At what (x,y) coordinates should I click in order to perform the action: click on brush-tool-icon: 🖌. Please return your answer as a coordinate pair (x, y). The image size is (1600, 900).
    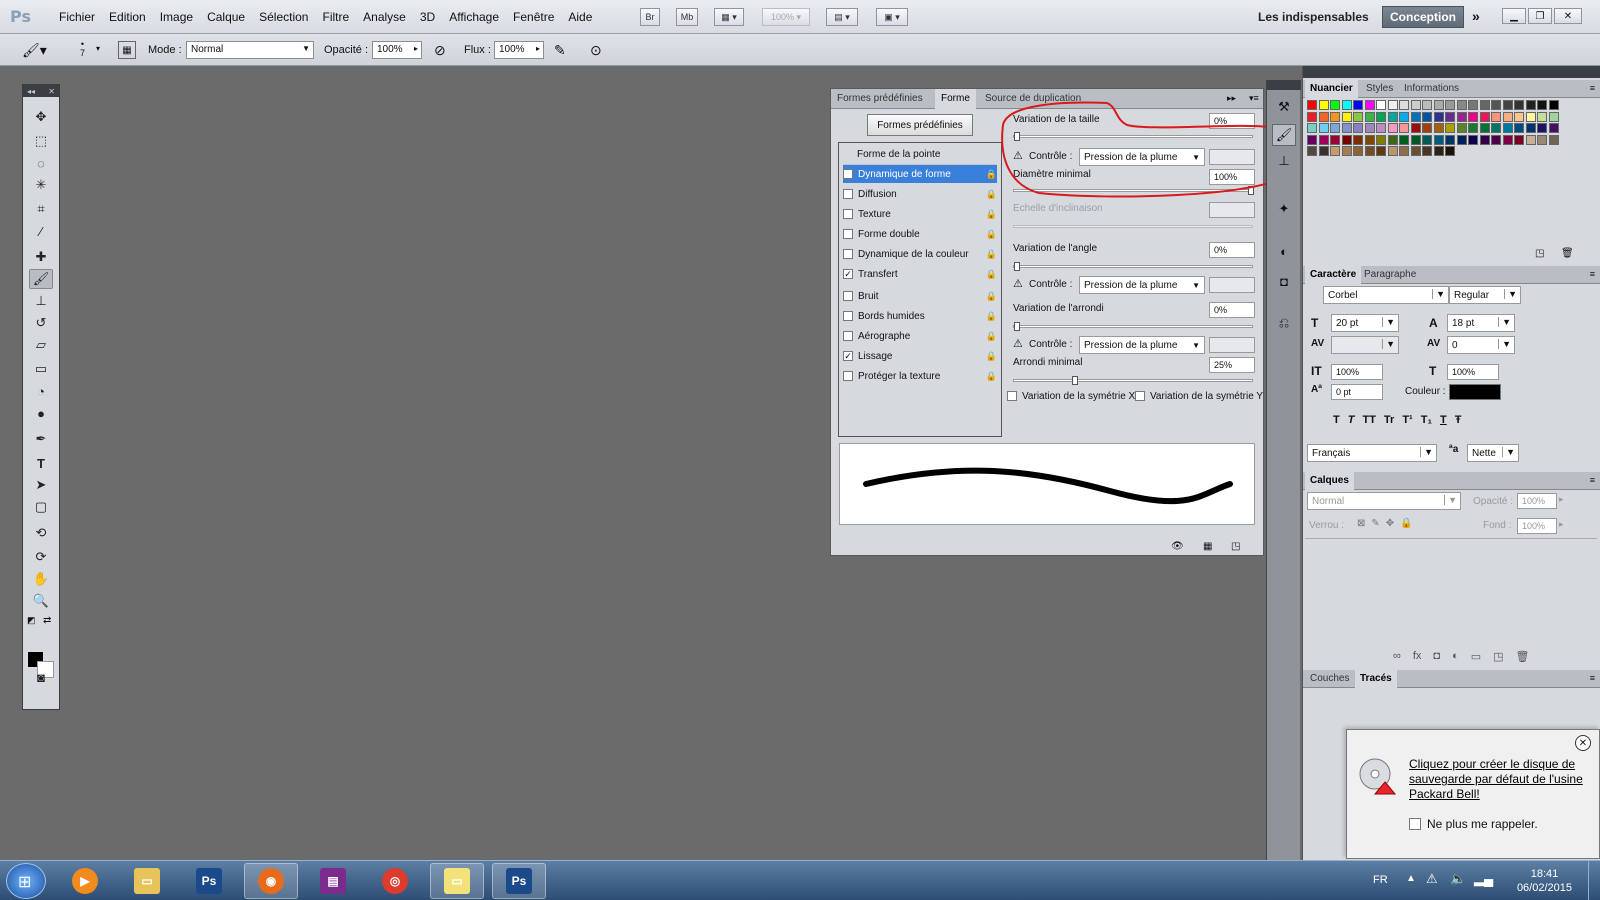
    Looking at the image, I should click on (41, 279).